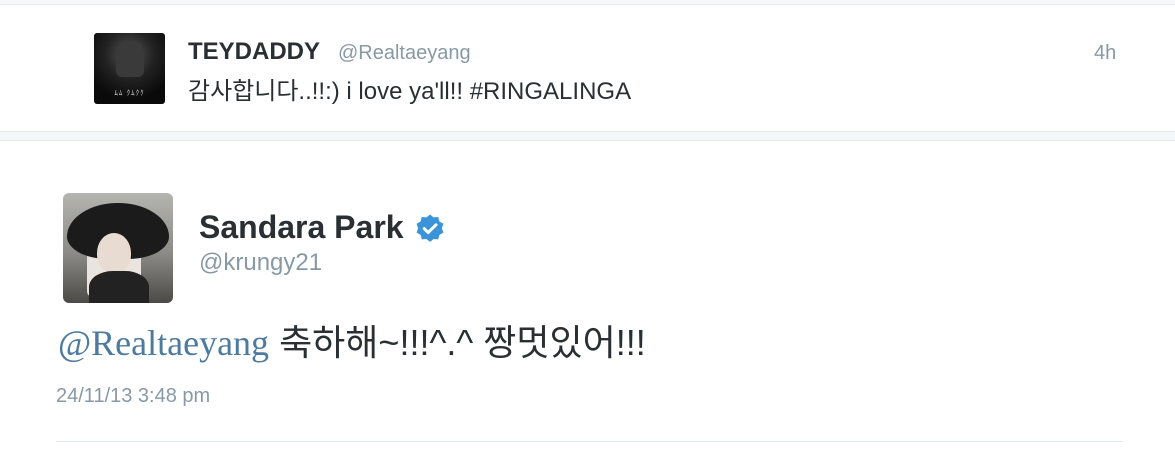  I want to click on avatar-caption: ﾑﾑ ｸﾑｸｸ, so click(129, 93).